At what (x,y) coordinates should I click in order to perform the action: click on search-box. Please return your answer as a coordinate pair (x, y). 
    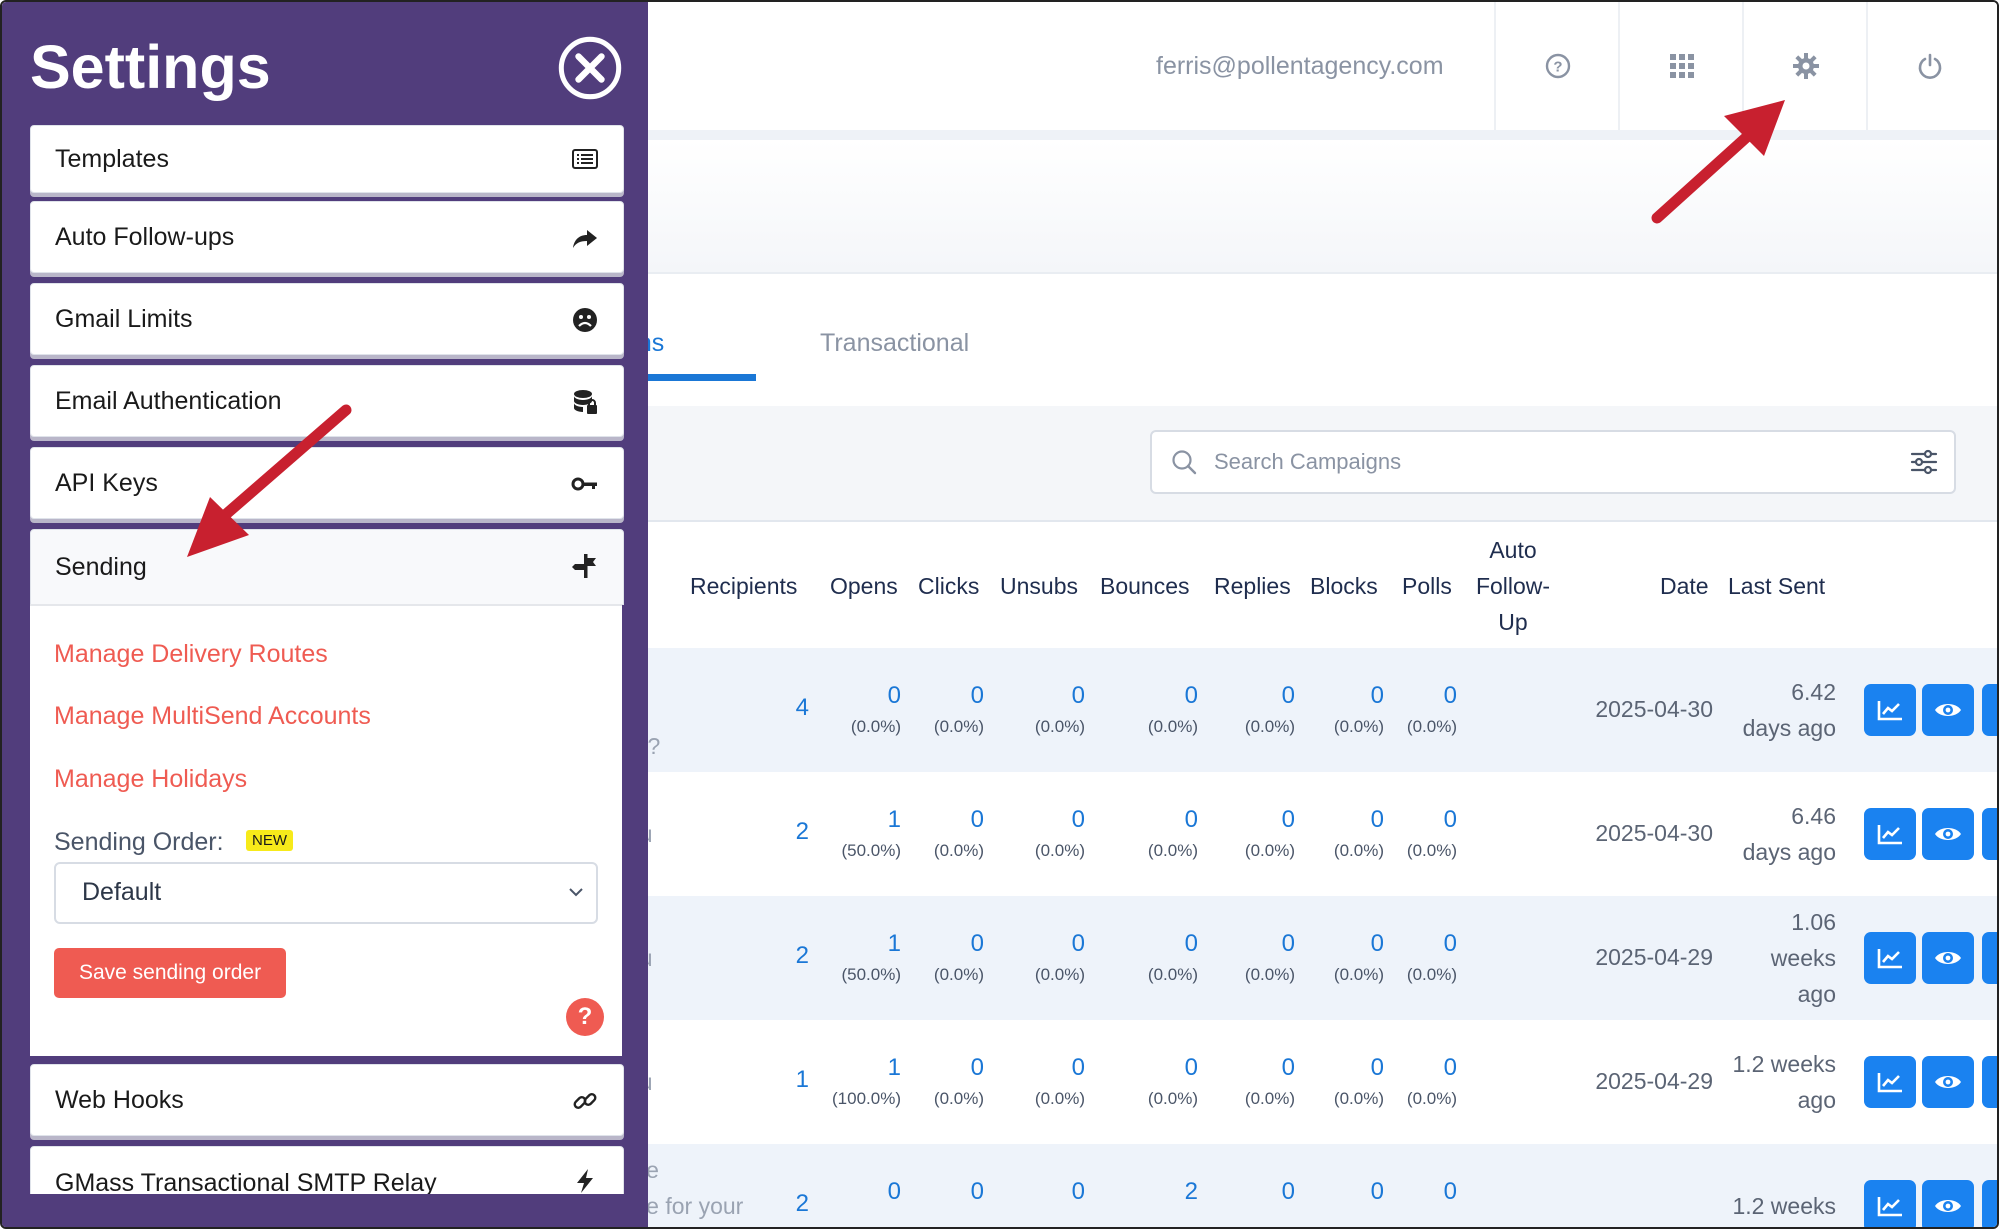
    Looking at the image, I should click on (1553, 462).